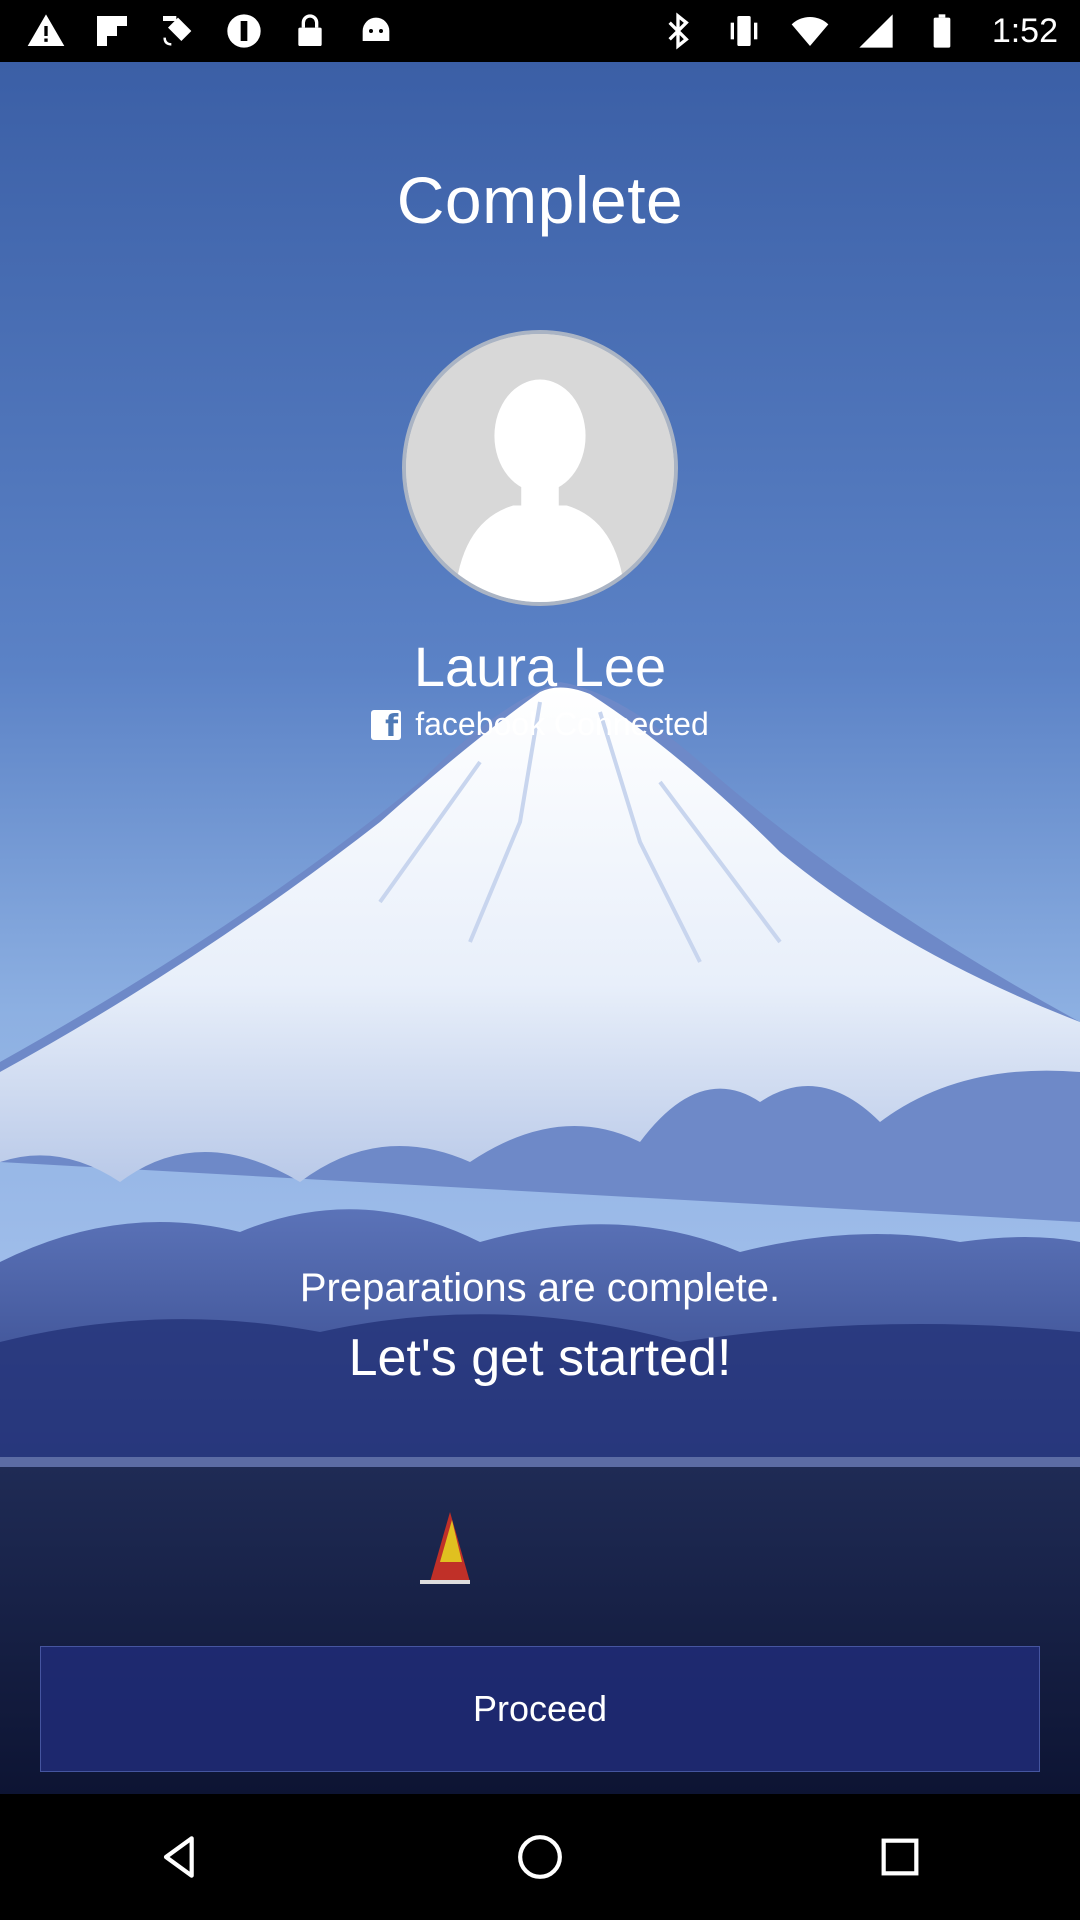 The width and height of the screenshot is (1080, 1920). Describe the element at coordinates (386, 725) in the screenshot. I see `facebook-icon: f` at that location.